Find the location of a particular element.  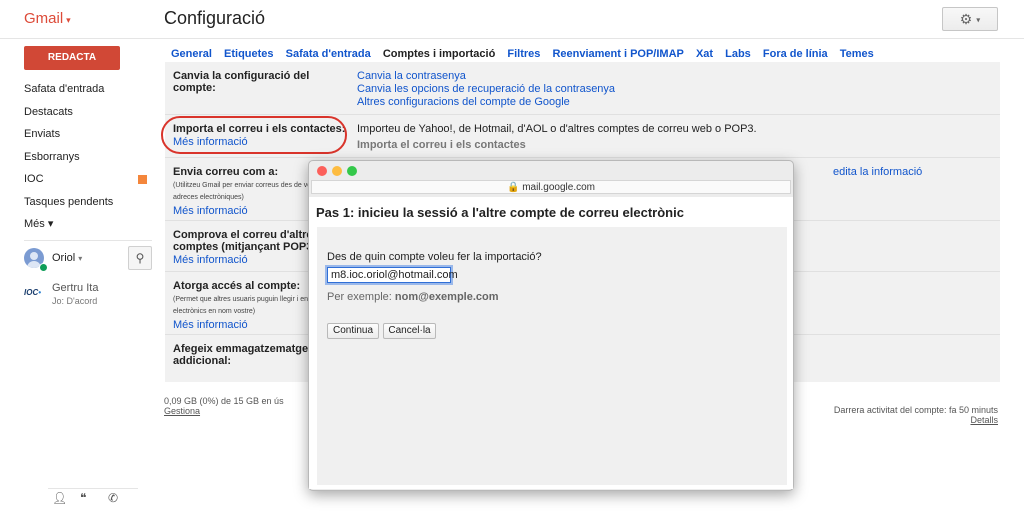

manage-storage-link: Gestiona is located at coordinates (224, 411).